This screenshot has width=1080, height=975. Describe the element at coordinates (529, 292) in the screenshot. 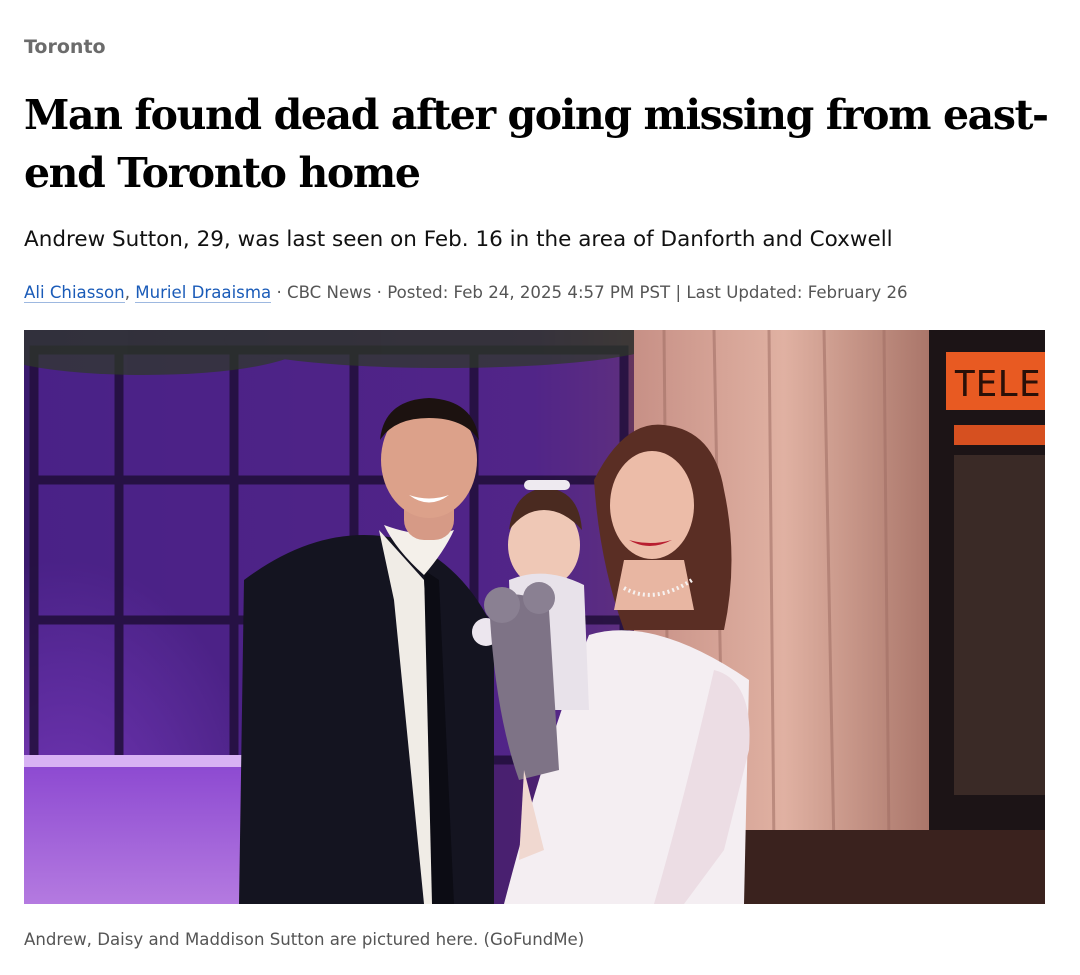

I see `byline-posted: Posted: Feb 24, 2025 4:57 PM PST` at that location.